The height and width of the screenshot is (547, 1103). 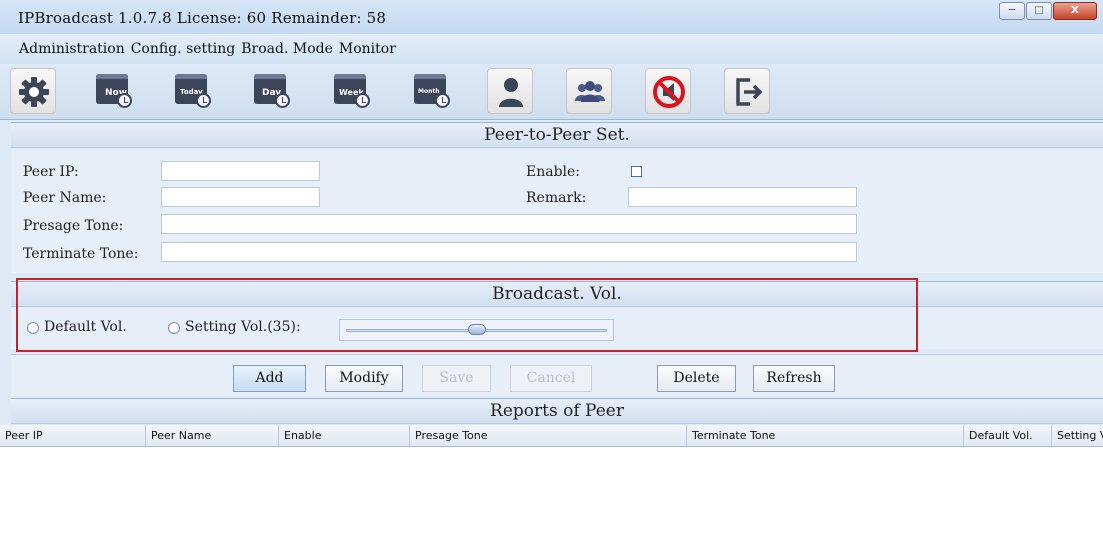 What do you see at coordinates (825, 436) in the screenshot?
I see `column-terminate-tone: Terminate Tone` at bounding box center [825, 436].